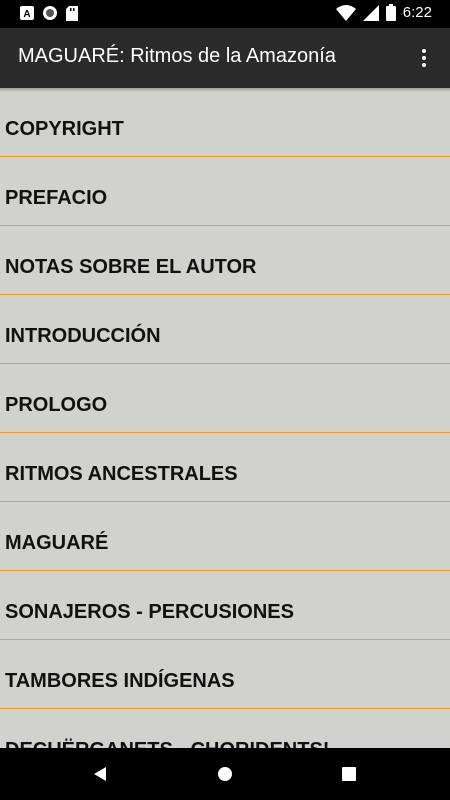  What do you see at coordinates (225, 398) in the screenshot?
I see `list-item: PROLOGO` at bounding box center [225, 398].